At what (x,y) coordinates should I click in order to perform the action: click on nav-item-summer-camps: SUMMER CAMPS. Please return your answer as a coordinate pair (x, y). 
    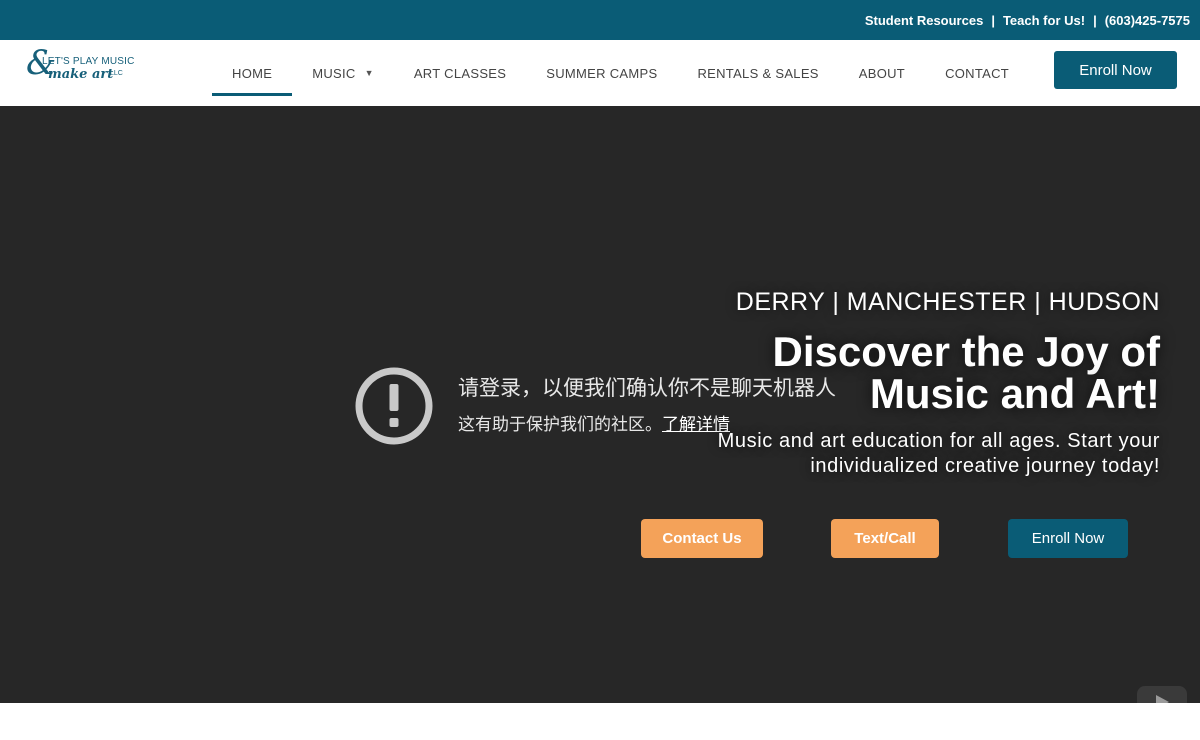
    Looking at the image, I should click on (601, 73).